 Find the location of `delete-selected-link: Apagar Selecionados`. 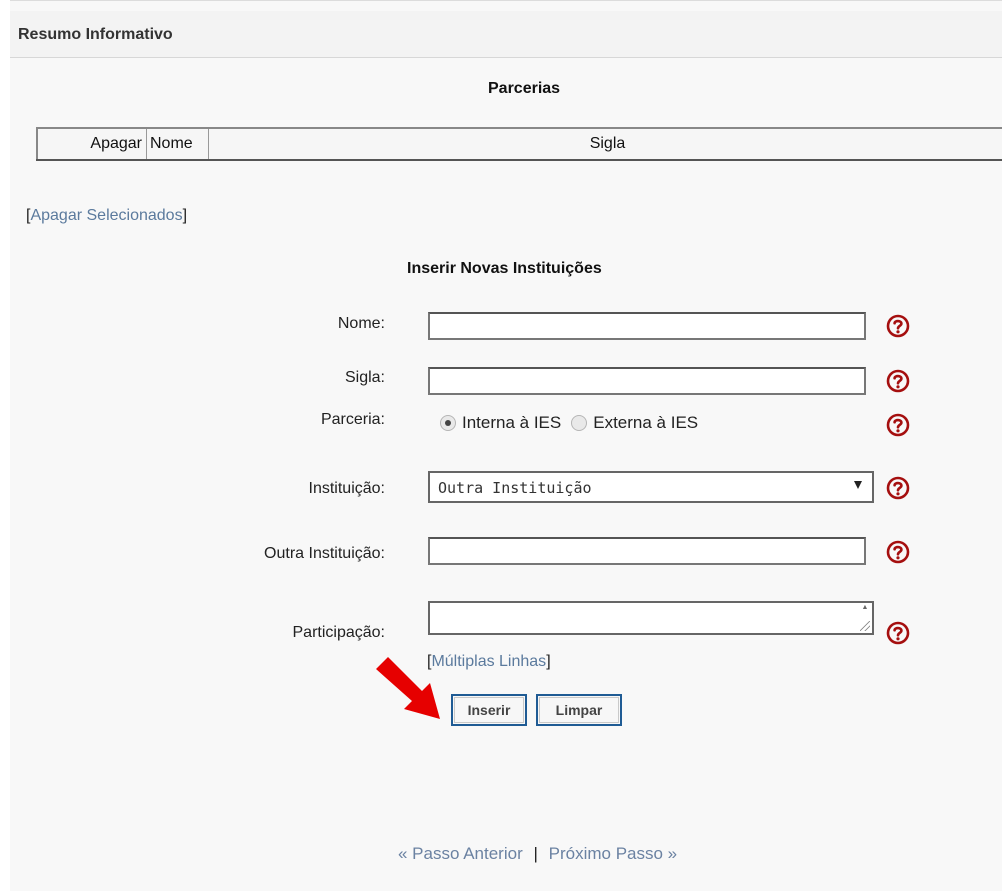

delete-selected-link: Apagar Selecionados is located at coordinates (106, 215).